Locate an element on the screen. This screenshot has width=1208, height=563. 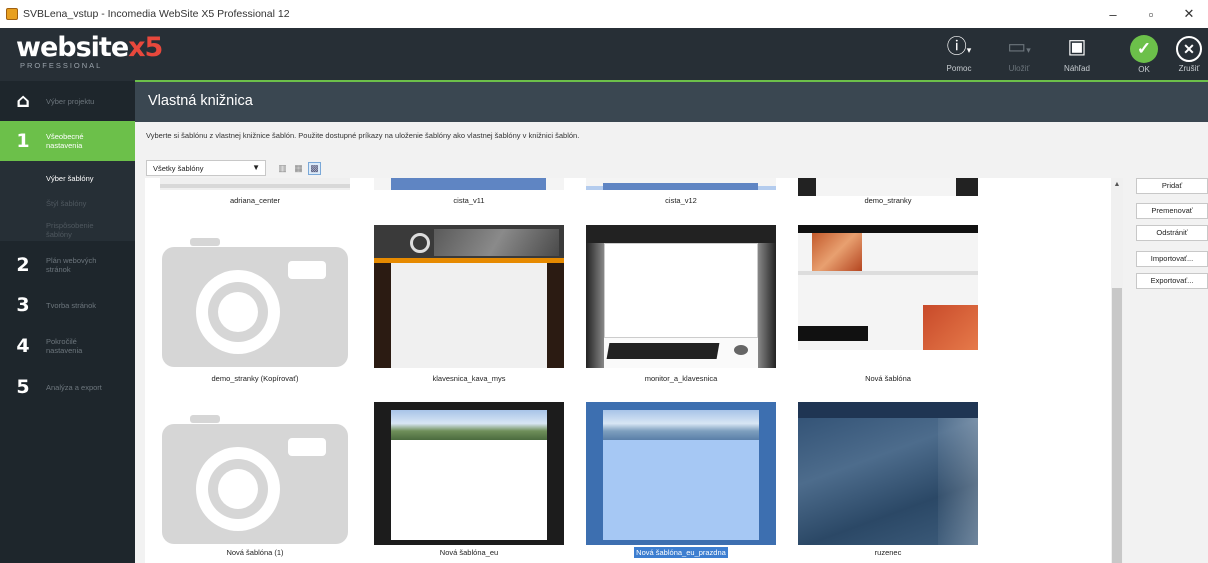
sidebar-item-label: Plán webových stránok is located at coordinates (71, 265).